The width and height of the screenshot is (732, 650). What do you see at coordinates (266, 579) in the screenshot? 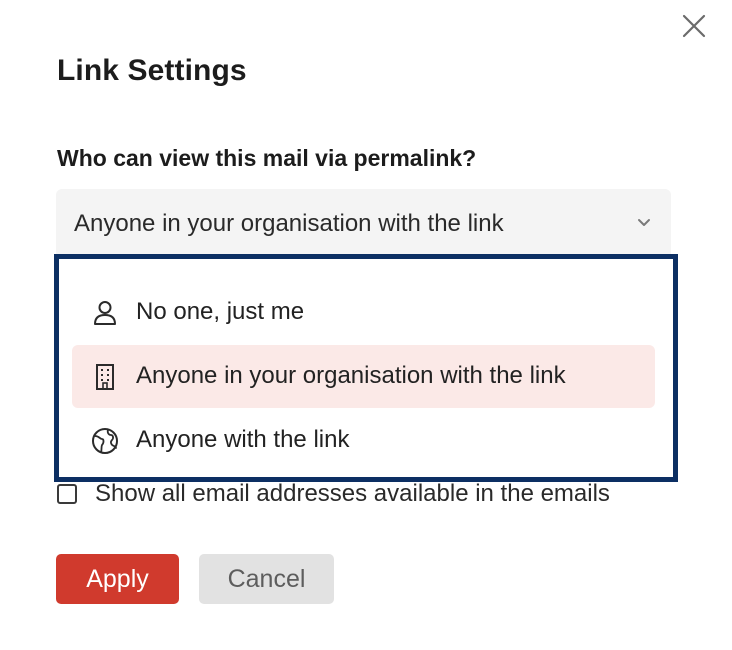
I see `cancel-button: Cancel` at bounding box center [266, 579].